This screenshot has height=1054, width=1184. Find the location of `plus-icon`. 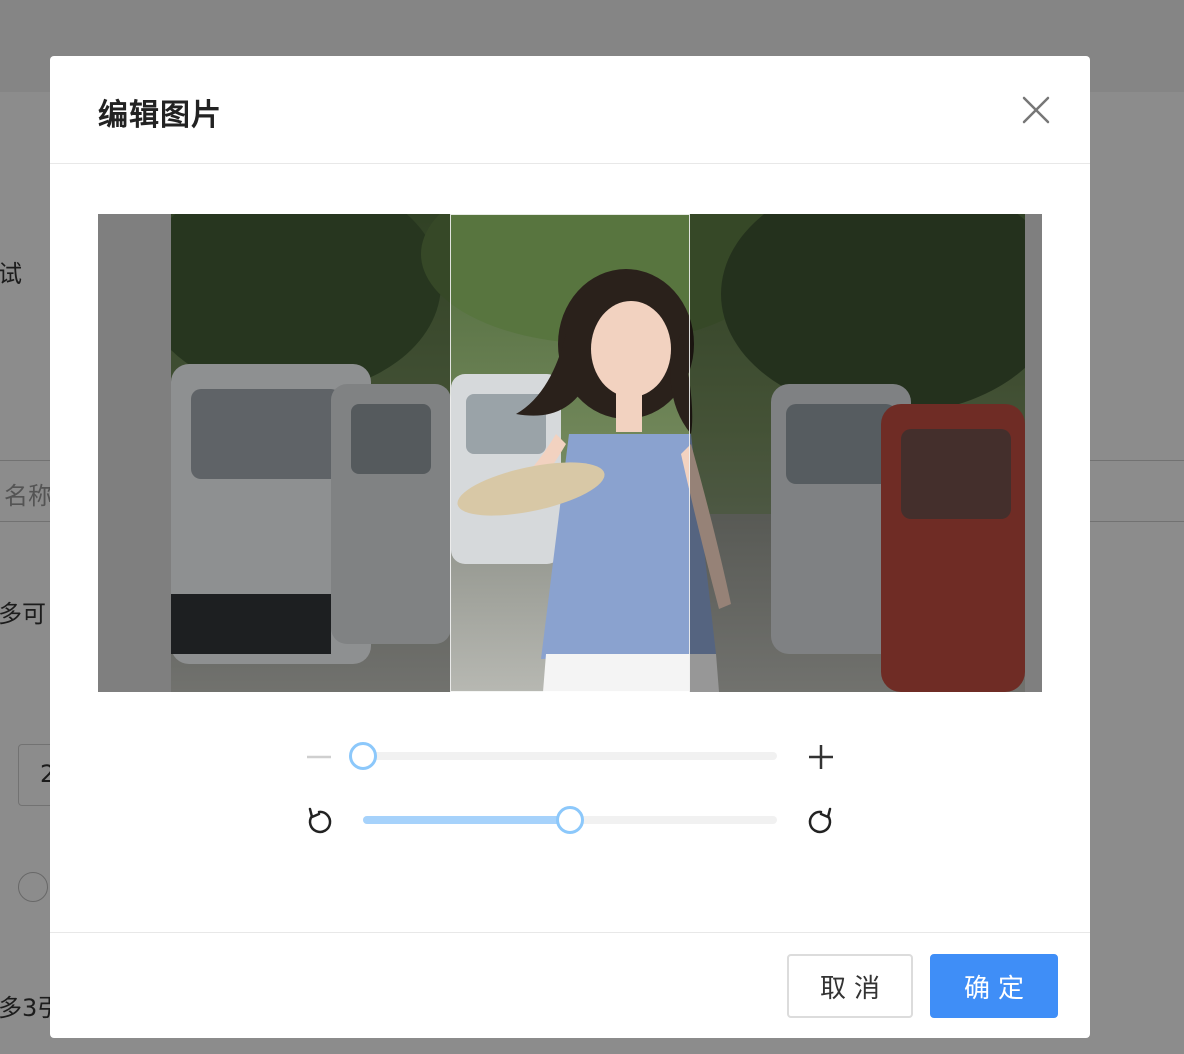

plus-icon is located at coordinates (821, 757).